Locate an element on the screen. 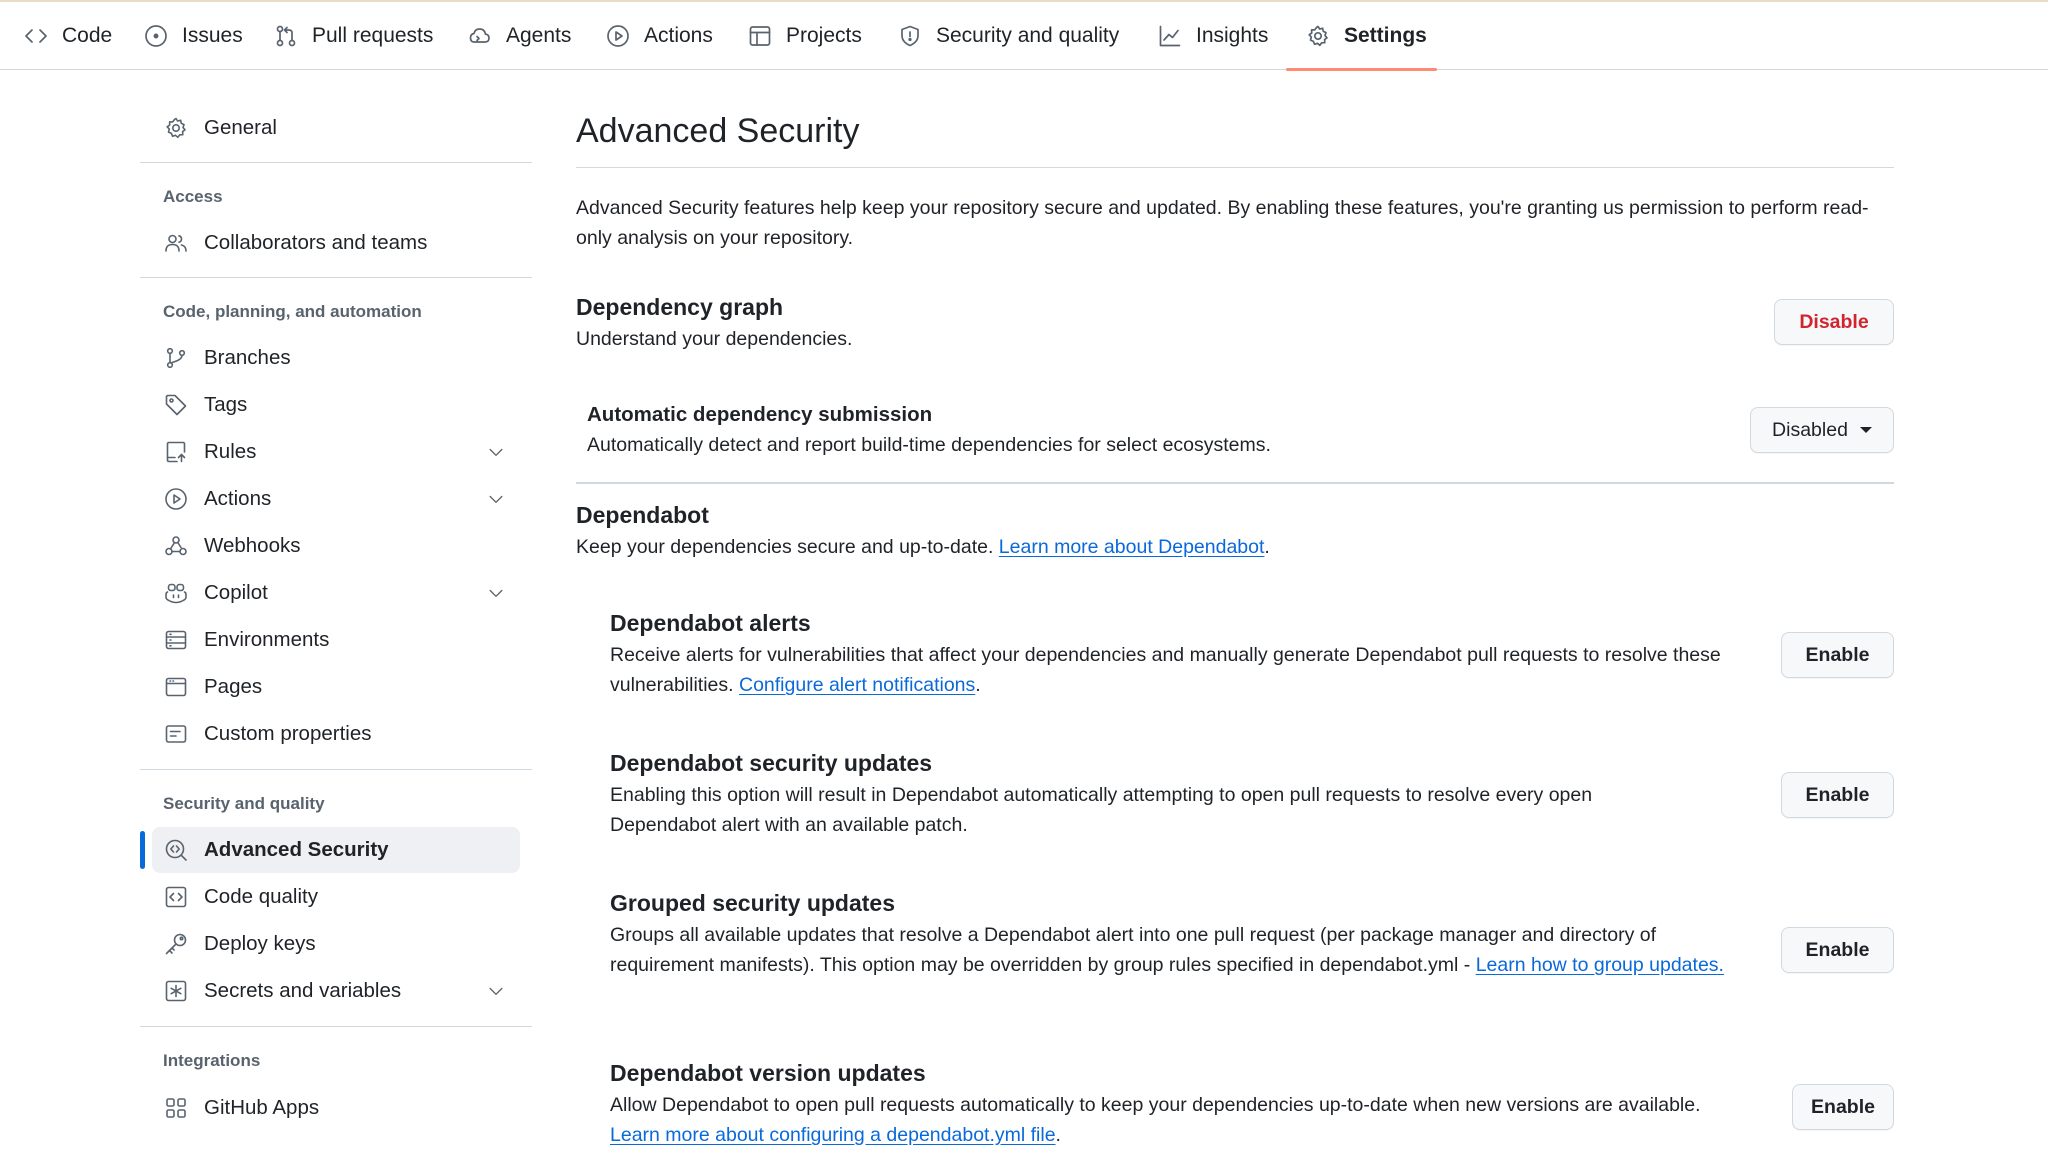  version-updates-desc-tail: . is located at coordinates (1058, 1135).